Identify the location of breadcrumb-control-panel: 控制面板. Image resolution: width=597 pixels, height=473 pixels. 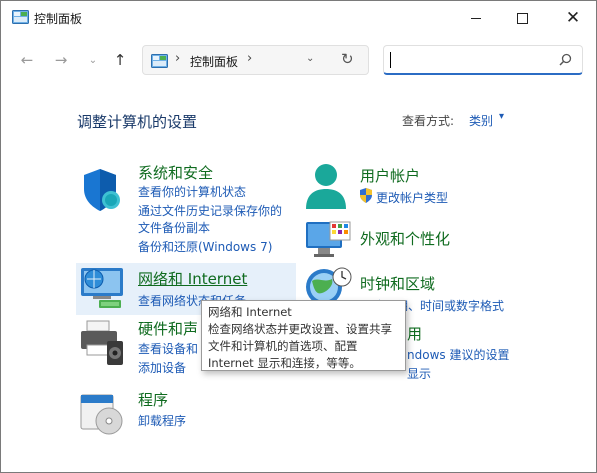
(214, 61).